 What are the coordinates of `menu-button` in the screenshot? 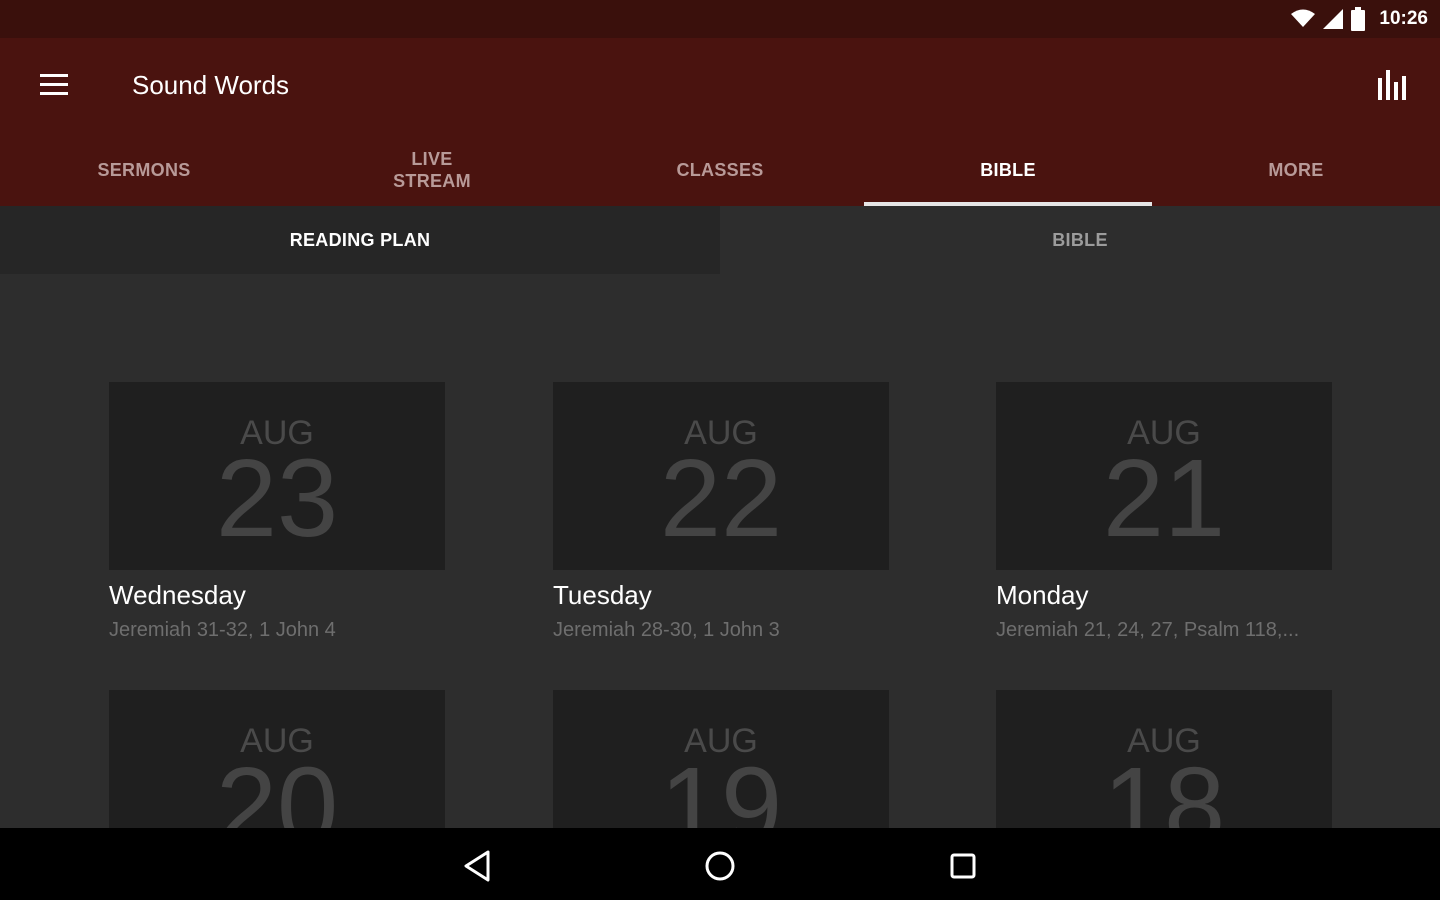 It's located at (54, 86).